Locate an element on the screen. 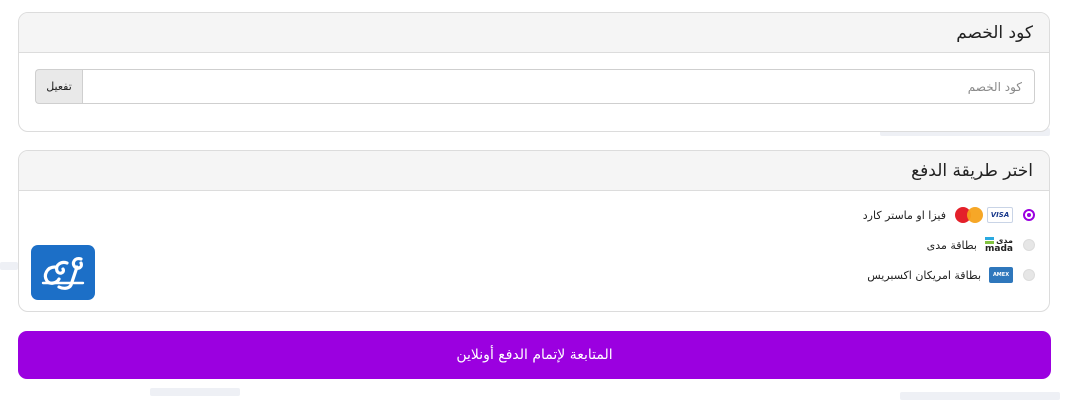 The image size is (1072, 407). payment-option-label: بطاقة مدى is located at coordinates (951, 245).